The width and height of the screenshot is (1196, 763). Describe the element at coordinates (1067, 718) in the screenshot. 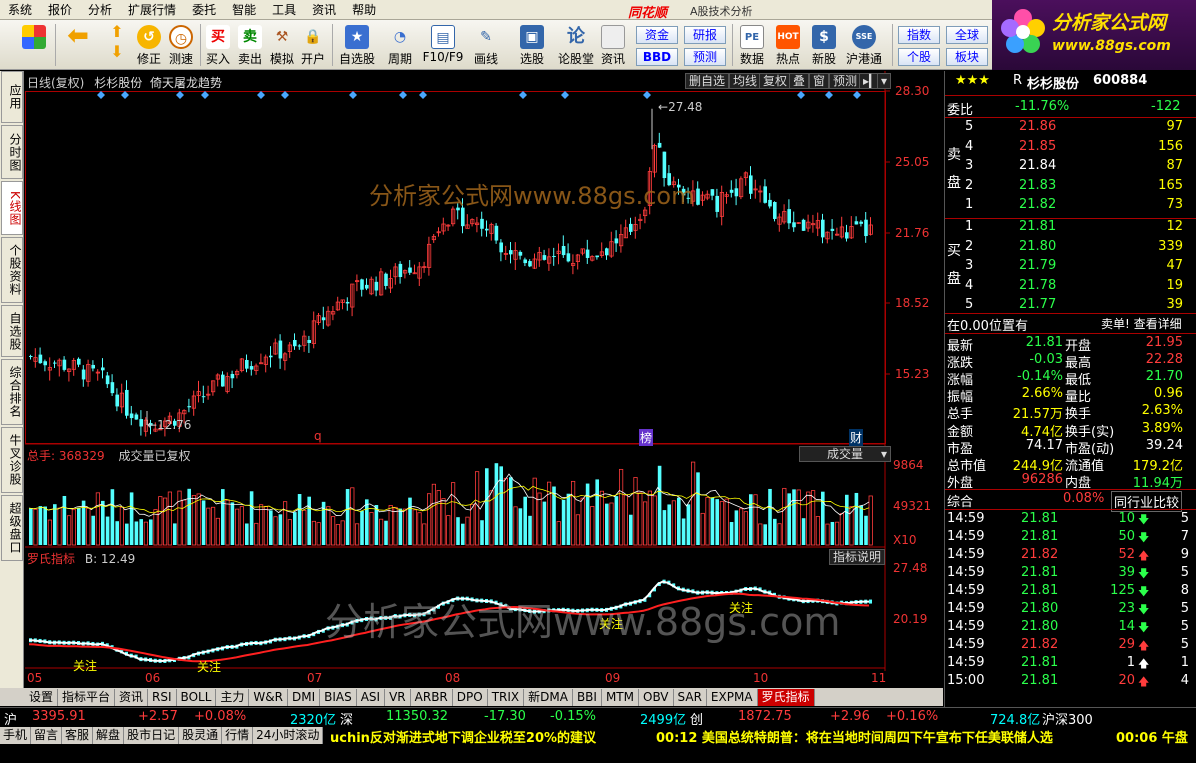

I see `hs300-label: 沪深300` at that location.